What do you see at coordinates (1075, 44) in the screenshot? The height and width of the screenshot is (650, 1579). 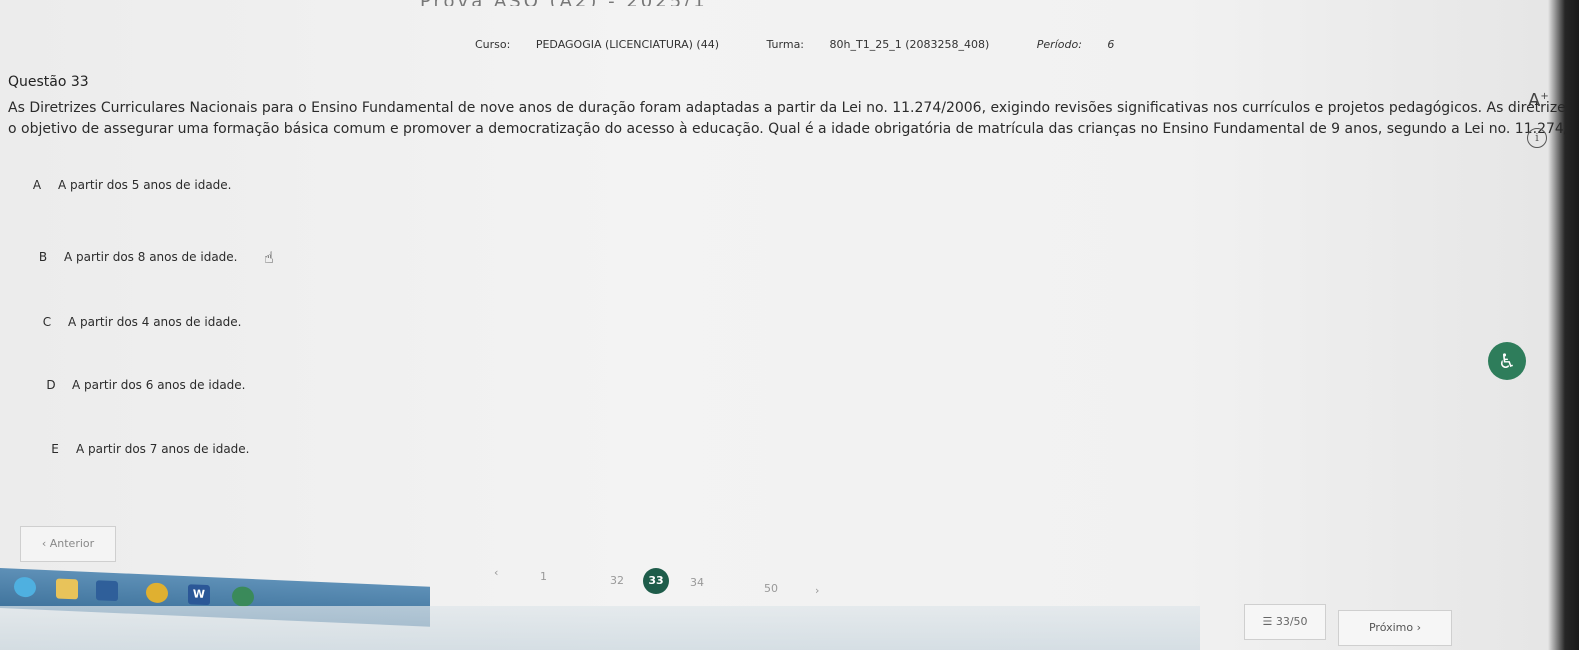 I see `period-meta: Período: 6` at bounding box center [1075, 44].